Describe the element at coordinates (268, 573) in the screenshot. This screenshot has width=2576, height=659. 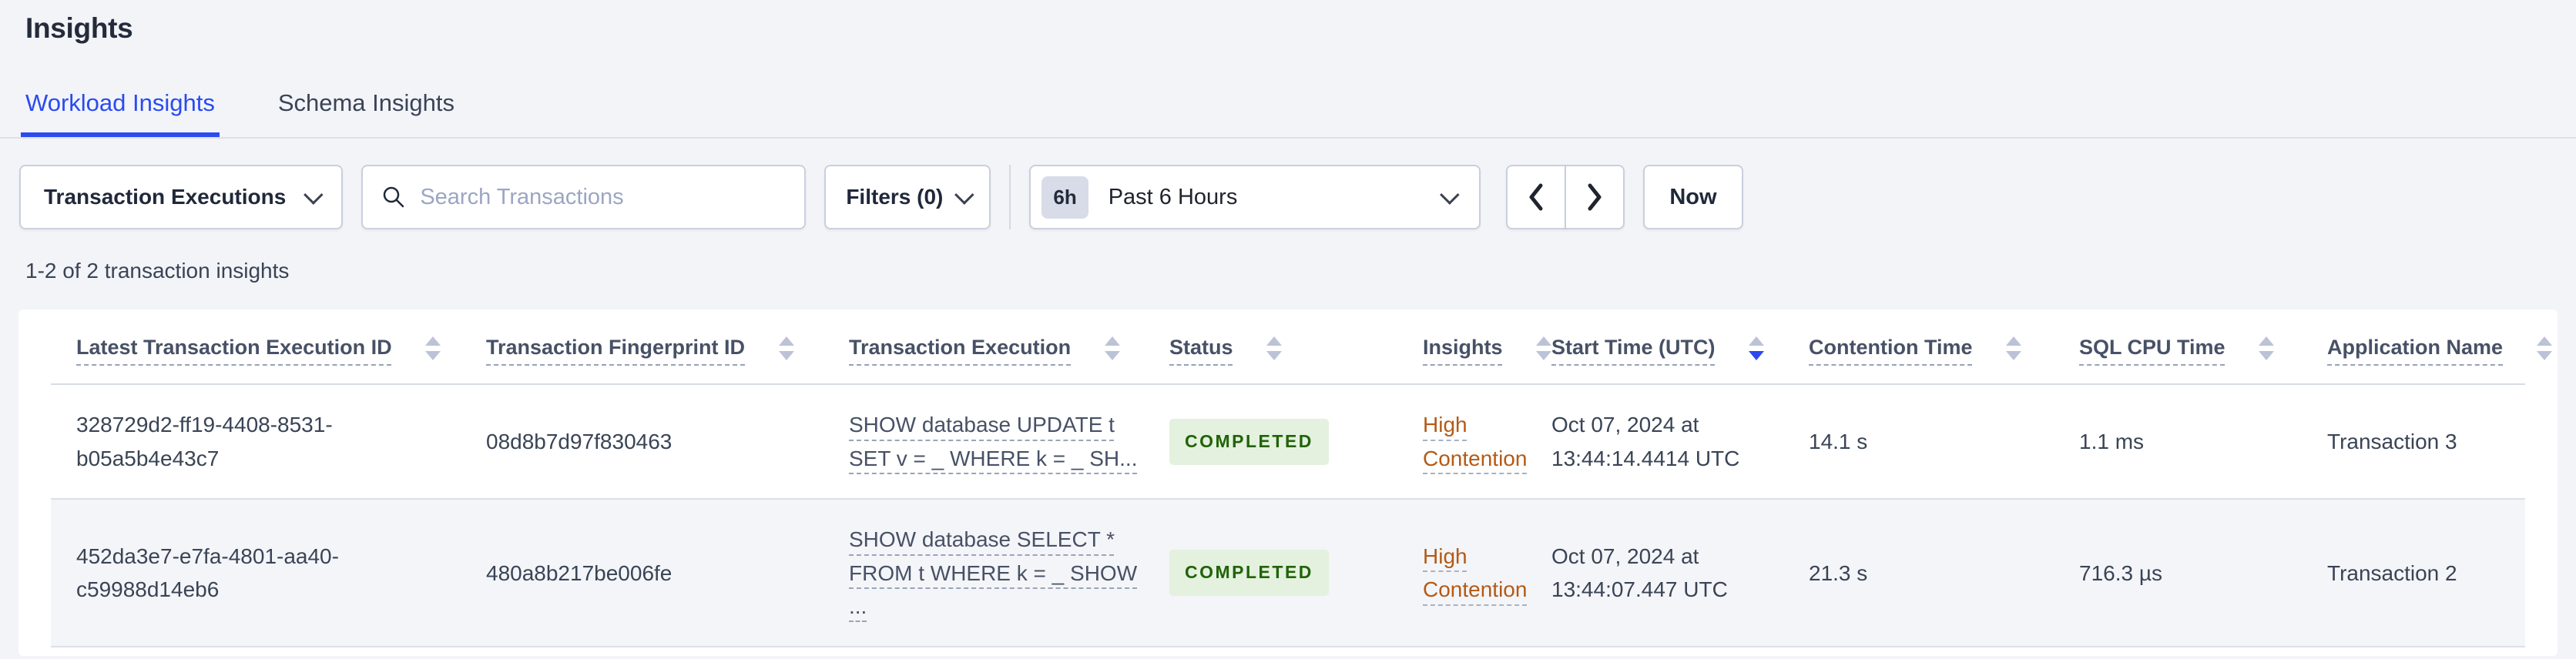
I see `latest-transaction-execution-id: 452da3e7-e7fa-4801-aa40- c59988d14eb6` at that location.